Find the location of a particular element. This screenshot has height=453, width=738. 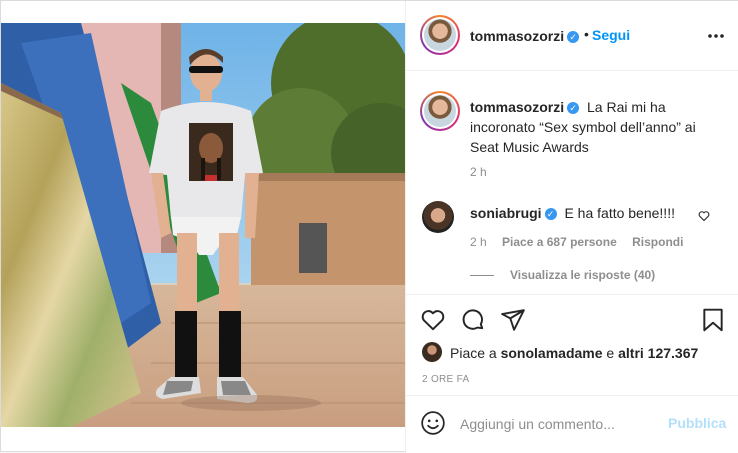

post-time: 2 ORE FA is located at coordinates (445, 379).